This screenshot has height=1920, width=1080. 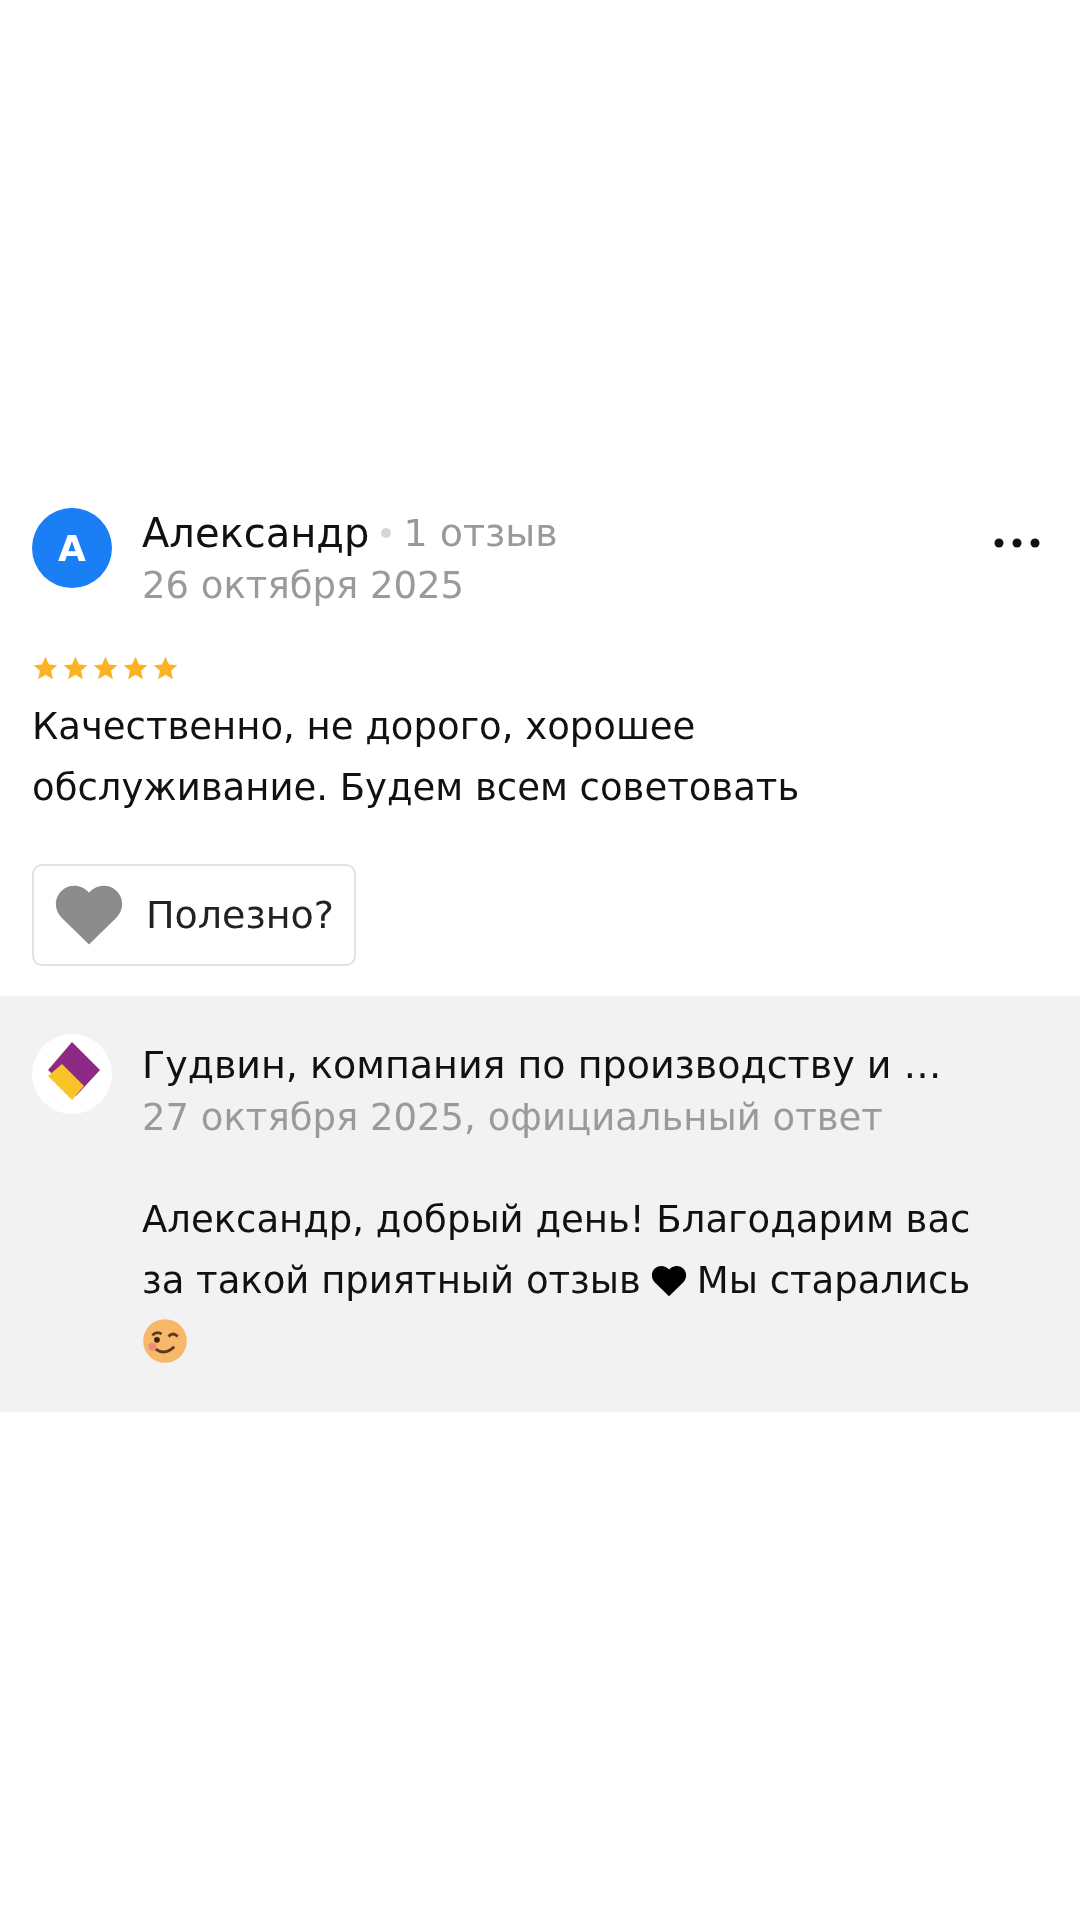 What do you see at coordinates (513, 1117) in the screenshot?
I see `reply-date: 27 октября 2025, официальный ответ` at bounding box center [513, 1117].